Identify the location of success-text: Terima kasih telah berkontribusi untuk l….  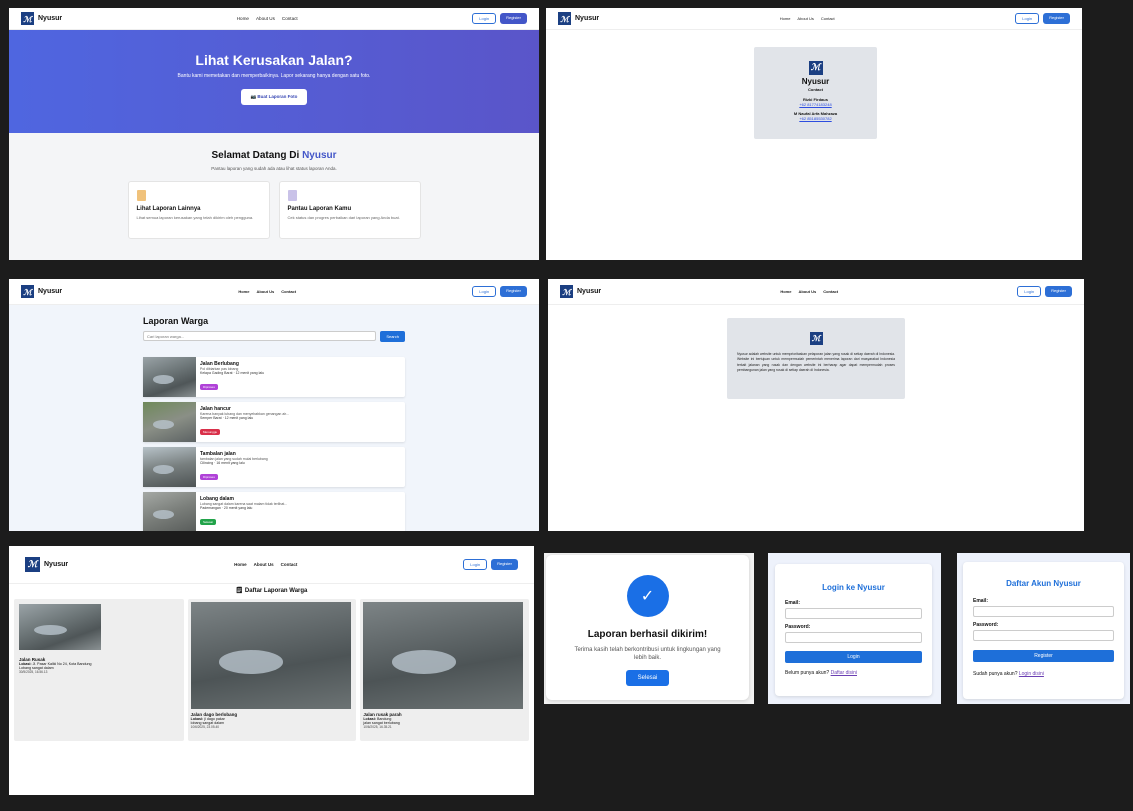
(647, 654).